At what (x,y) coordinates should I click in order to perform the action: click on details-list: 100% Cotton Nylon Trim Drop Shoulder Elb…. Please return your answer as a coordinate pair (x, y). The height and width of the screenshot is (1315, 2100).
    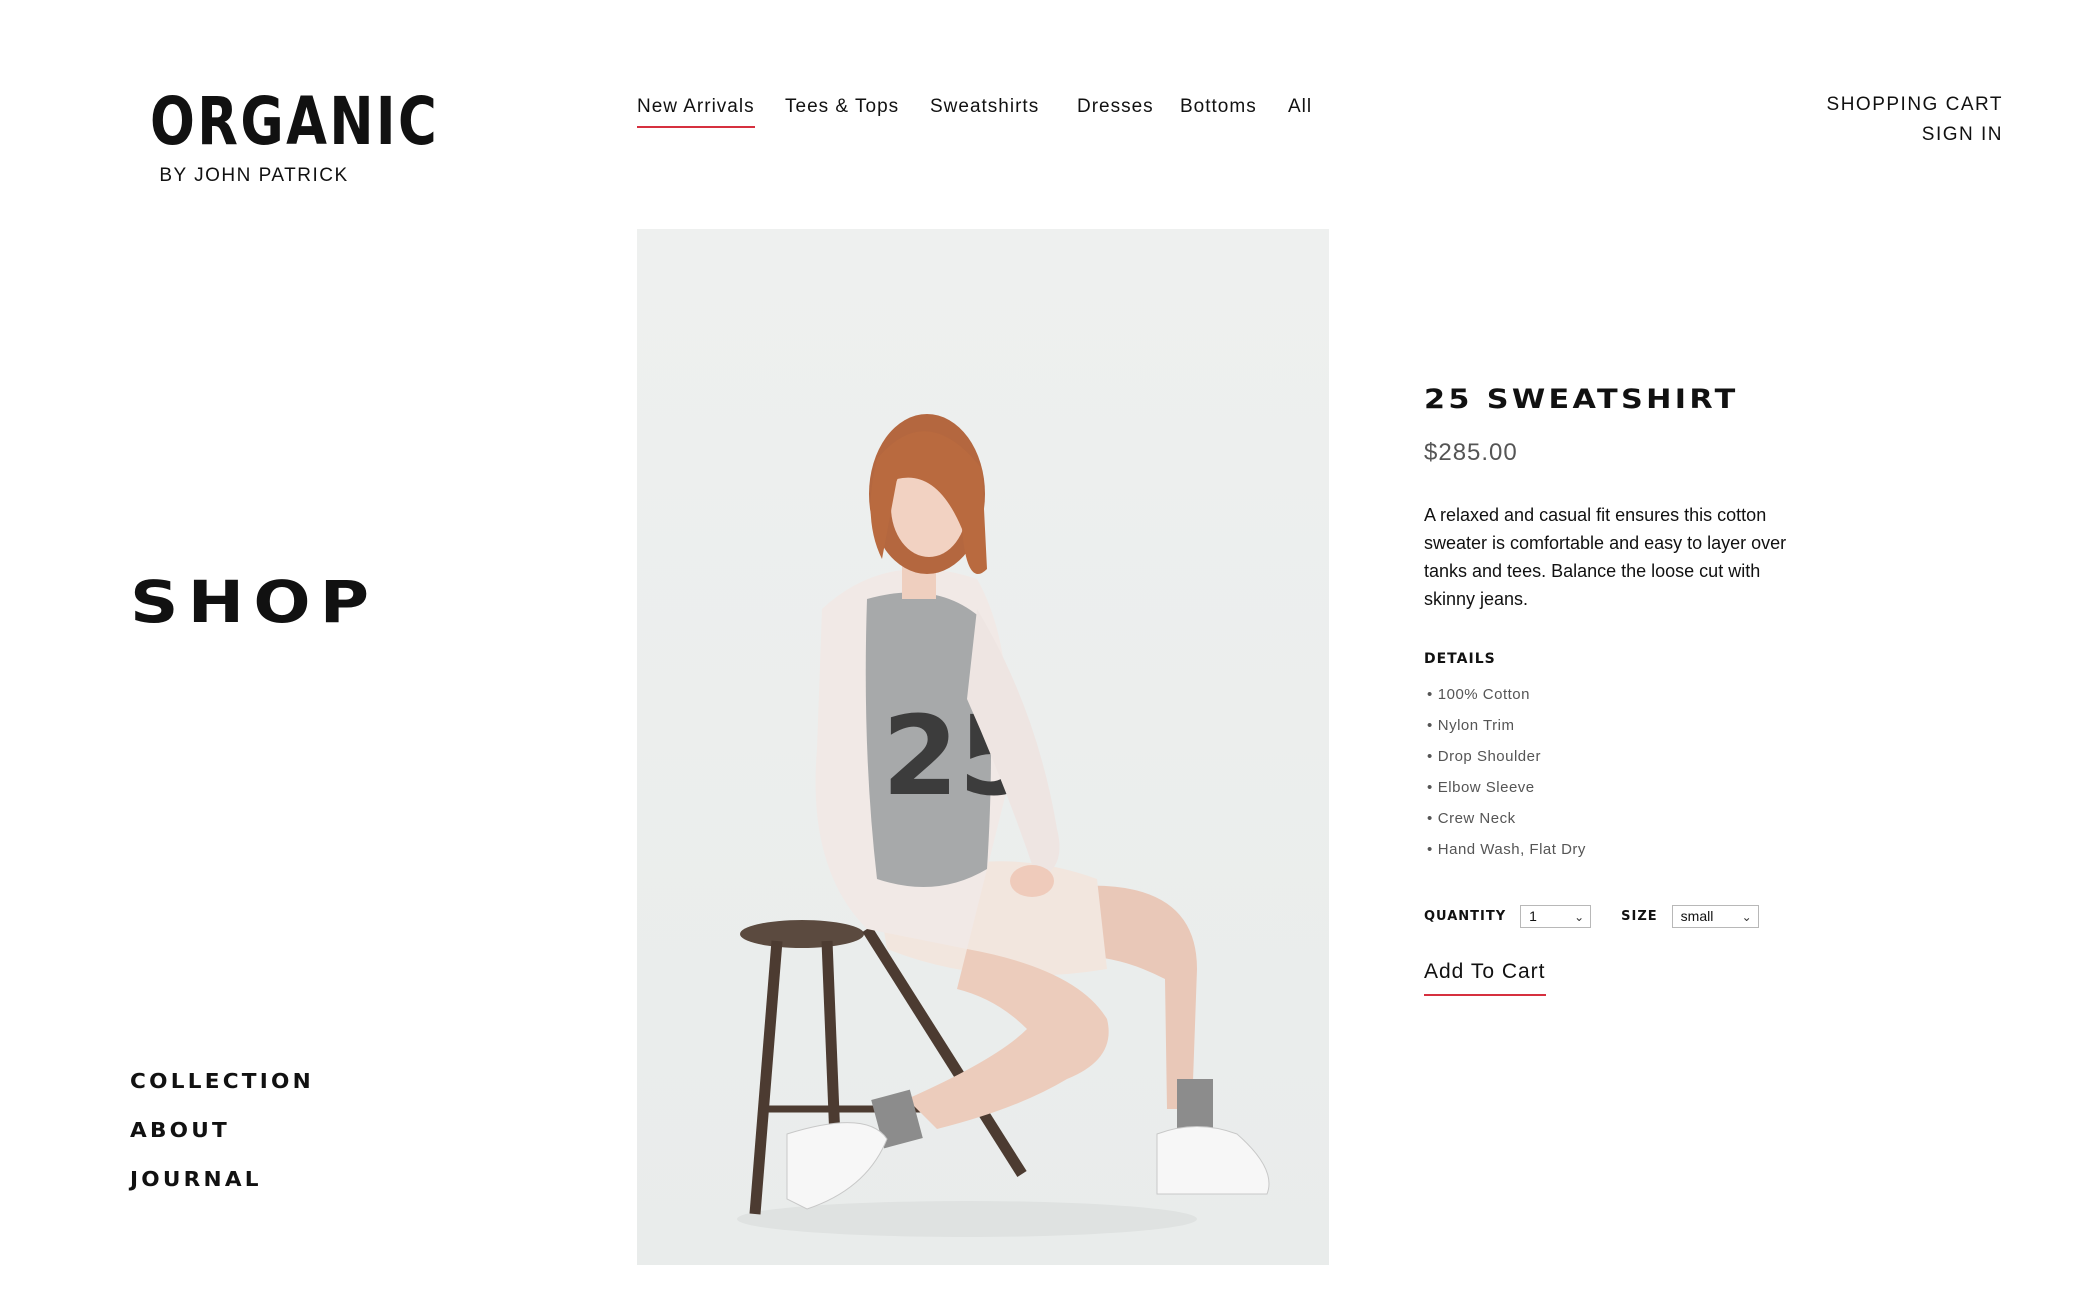
    Looking at the image, I should click on (1619, 772).